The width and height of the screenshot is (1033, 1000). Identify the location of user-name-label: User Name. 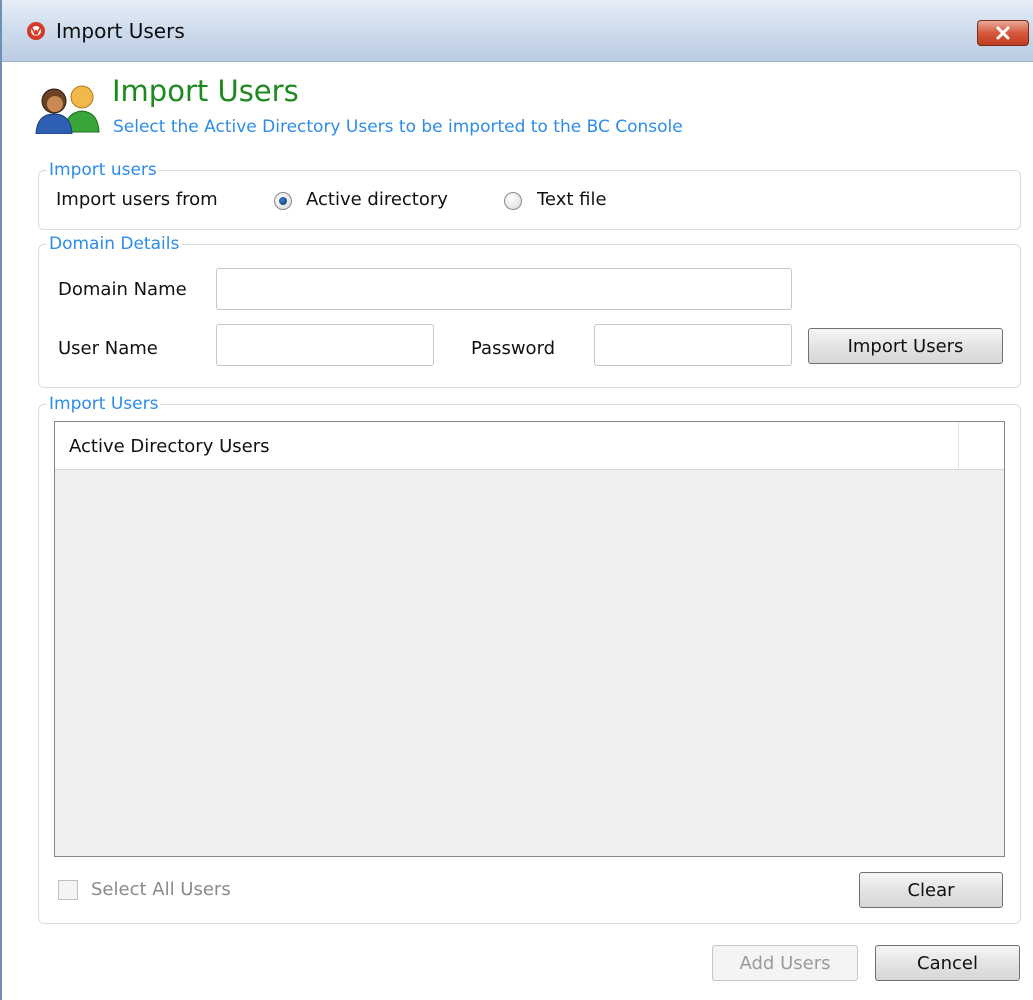
(108, 348).